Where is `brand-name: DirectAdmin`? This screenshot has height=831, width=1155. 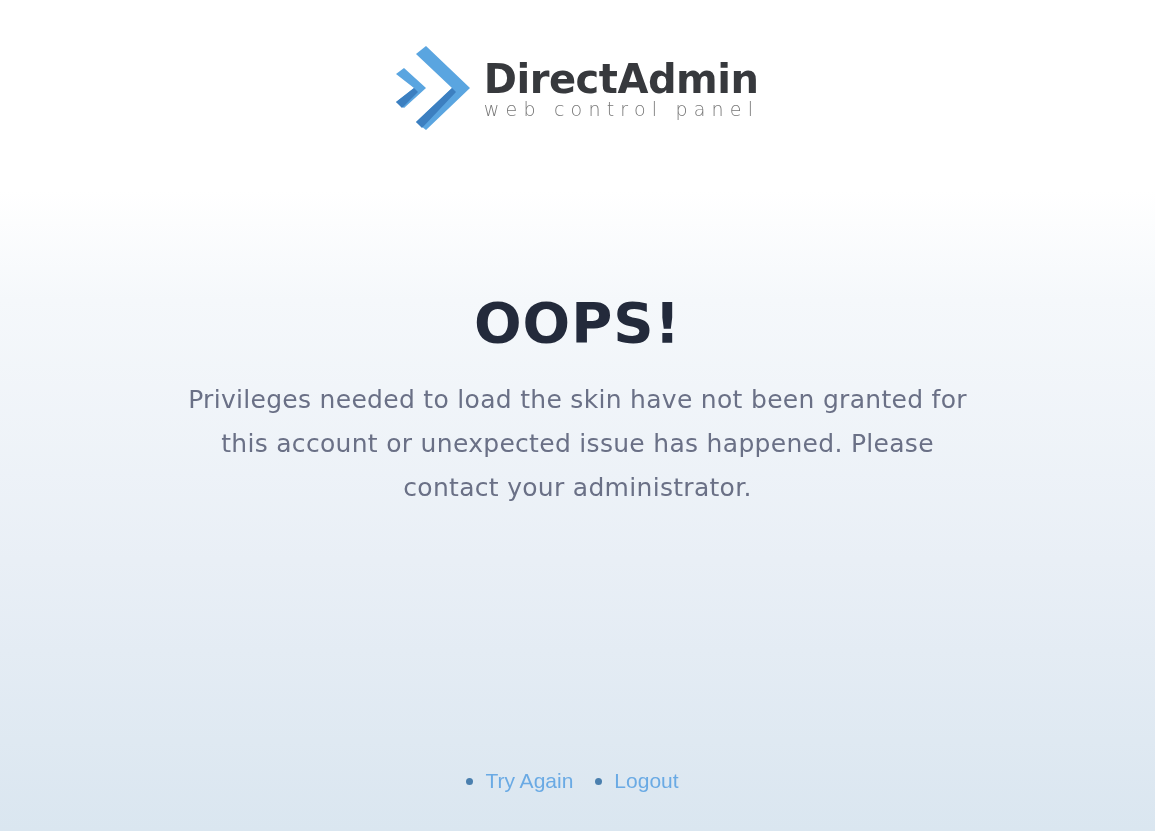
brand-name: DirectAdmin is located at coordinates (621, 79).